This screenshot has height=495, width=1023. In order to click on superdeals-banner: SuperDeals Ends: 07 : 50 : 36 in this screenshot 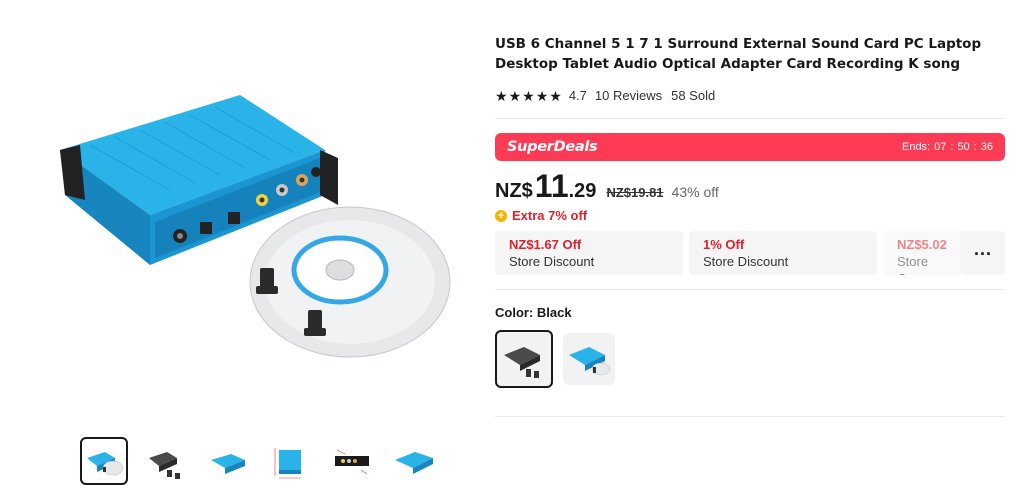, I will do `click(750, 147)`.